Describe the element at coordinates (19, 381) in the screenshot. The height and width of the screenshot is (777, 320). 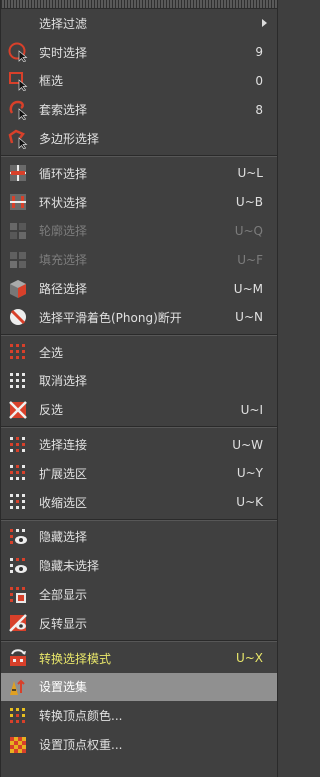
I see `deselect-all-icon` at that location.